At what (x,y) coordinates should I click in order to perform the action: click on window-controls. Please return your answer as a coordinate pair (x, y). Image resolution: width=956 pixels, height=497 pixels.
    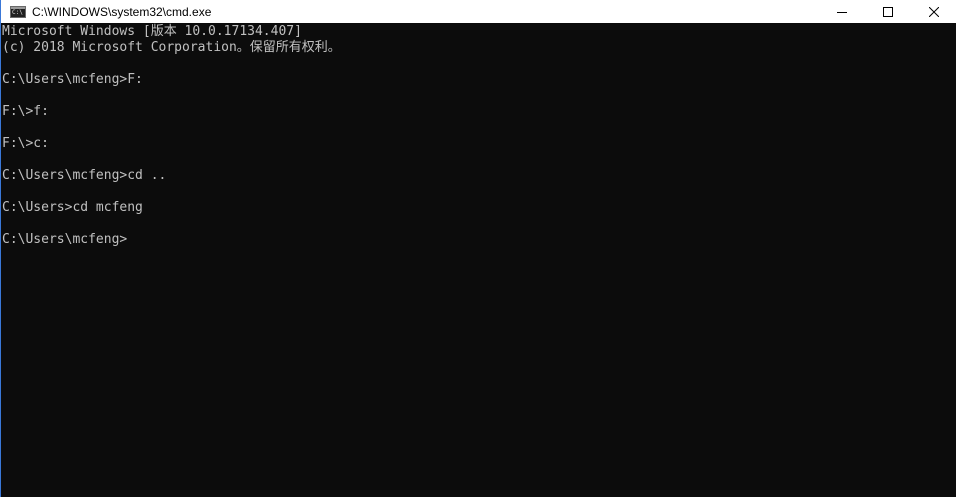
    Looking at the image, I should click on (887, 11).